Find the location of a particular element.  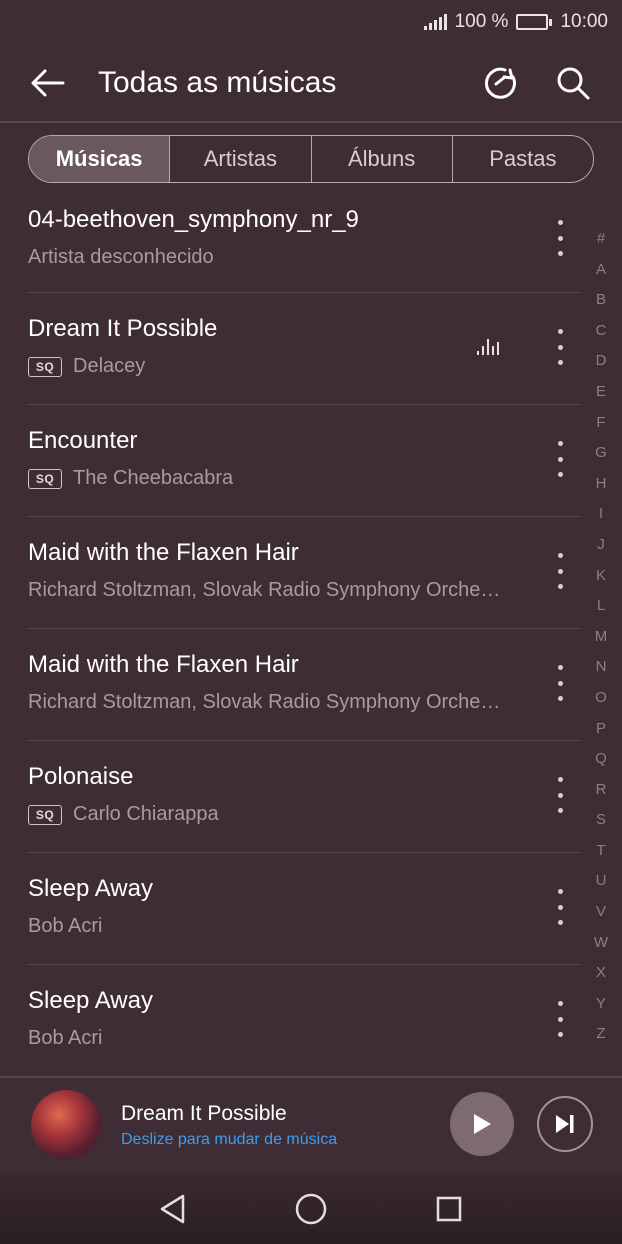

alphabet-index-letter: Q is located at coordinates (601, 759).